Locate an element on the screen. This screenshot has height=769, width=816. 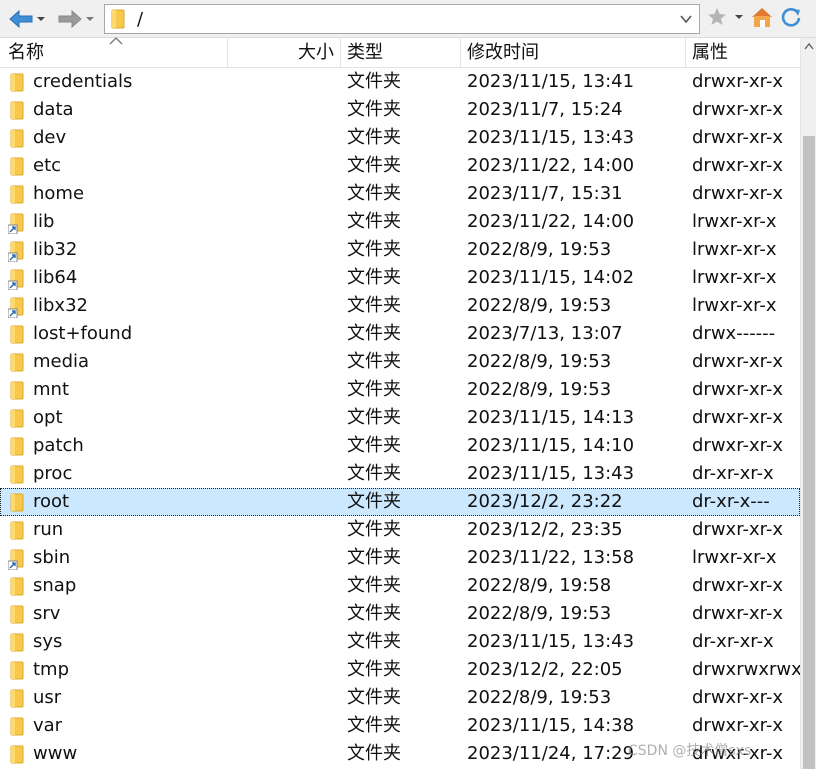
file-modified: 2023/11/7, 15:24 is located at coordinates (545, 109).